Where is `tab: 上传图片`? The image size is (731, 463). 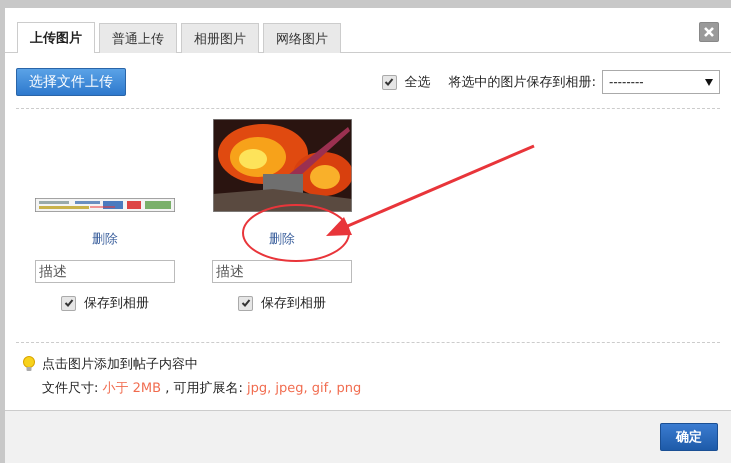
tab: 上传图片 is located at coordinates (56, 37).